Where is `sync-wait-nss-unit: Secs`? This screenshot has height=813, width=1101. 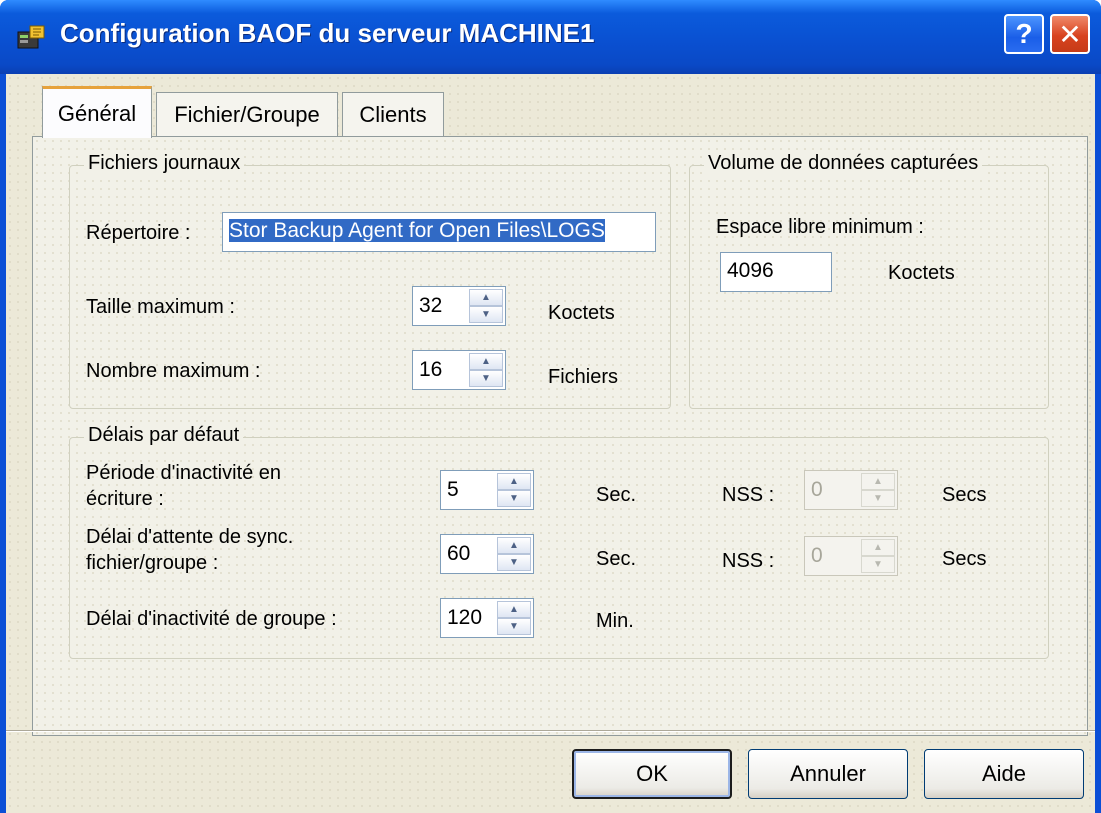
sync-wait-nss-unit: Secs is located at coordinates (964, 559).